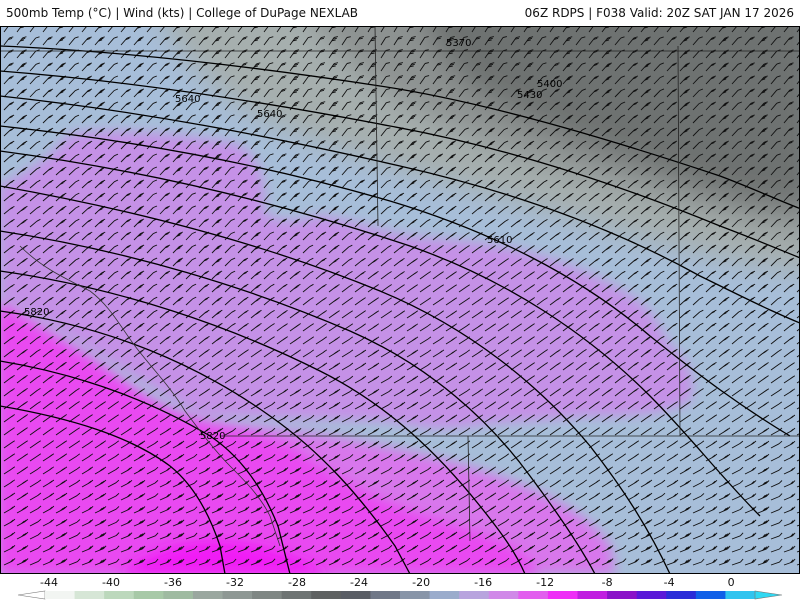  Describe the element at coordinates (297, 582) in the screenshot. I see `colorbar-tick-label: -28` at that location.